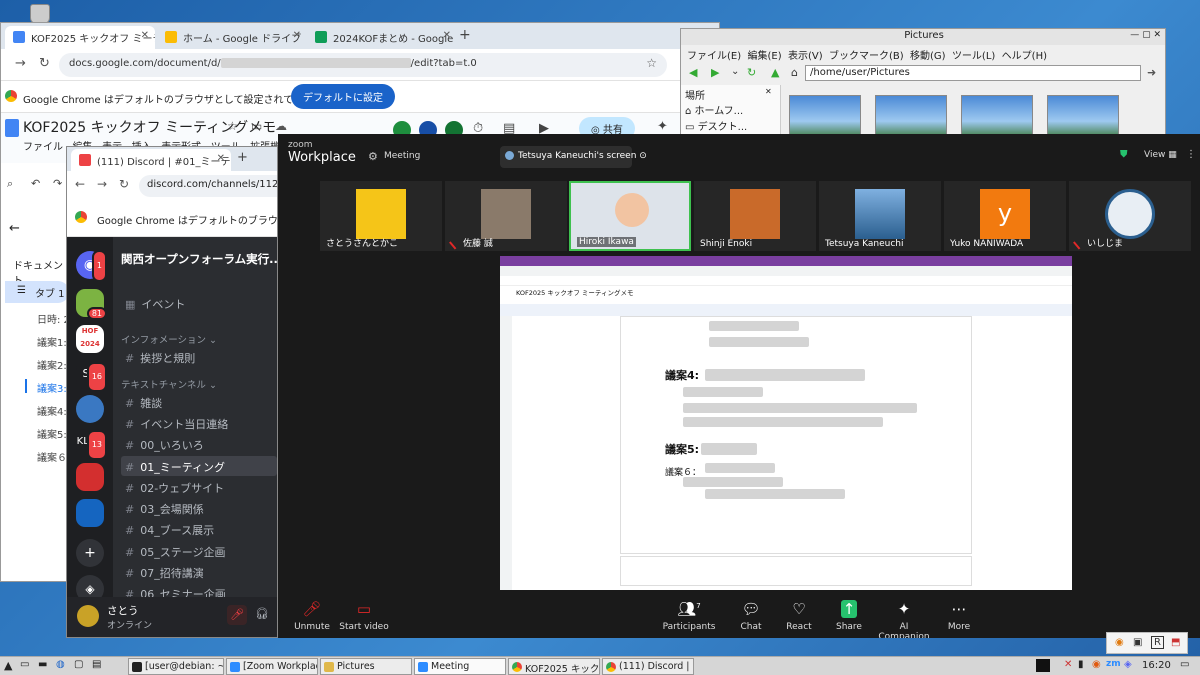  Describe the element at coordinates (460, 666) in the screenshot. I see `taskbar-item-meeting: Meeting` at that location.